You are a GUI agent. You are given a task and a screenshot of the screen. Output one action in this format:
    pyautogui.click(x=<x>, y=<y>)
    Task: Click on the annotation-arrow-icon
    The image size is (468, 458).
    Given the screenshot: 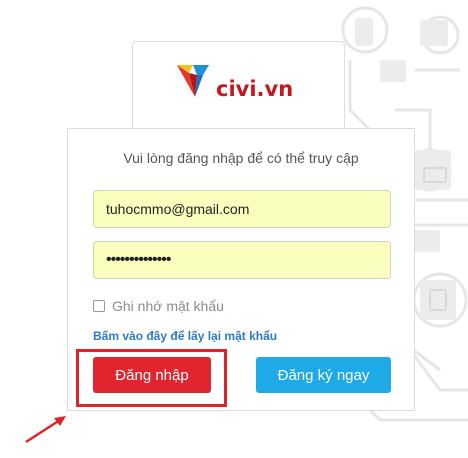 What is the action you would take?
    pyautogui.click(x=45, y=430)
    